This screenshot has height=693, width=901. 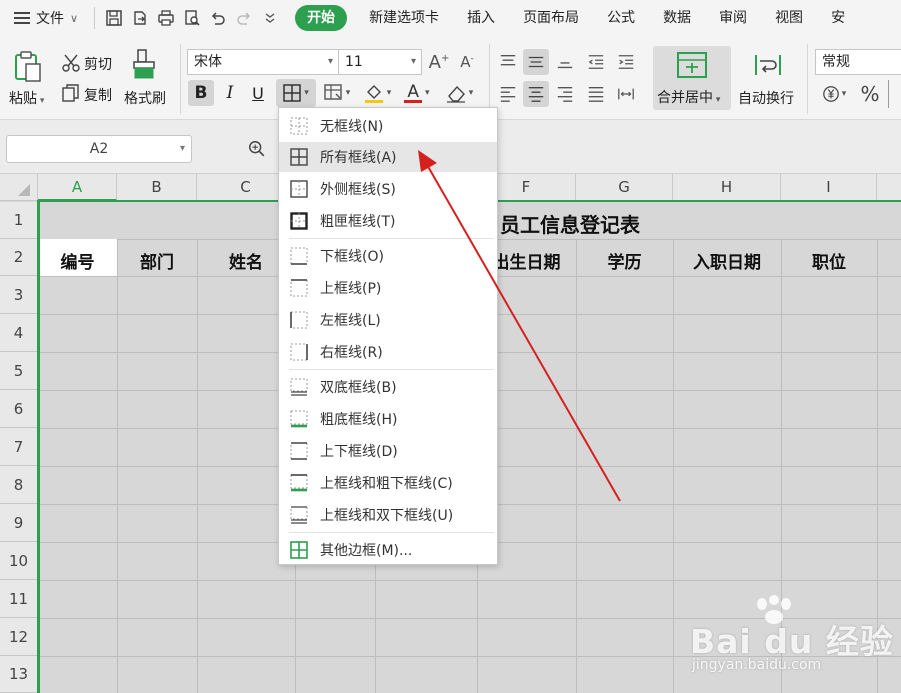 I want to click on increase-font-size-button: A+, so click(x=439, y=62).